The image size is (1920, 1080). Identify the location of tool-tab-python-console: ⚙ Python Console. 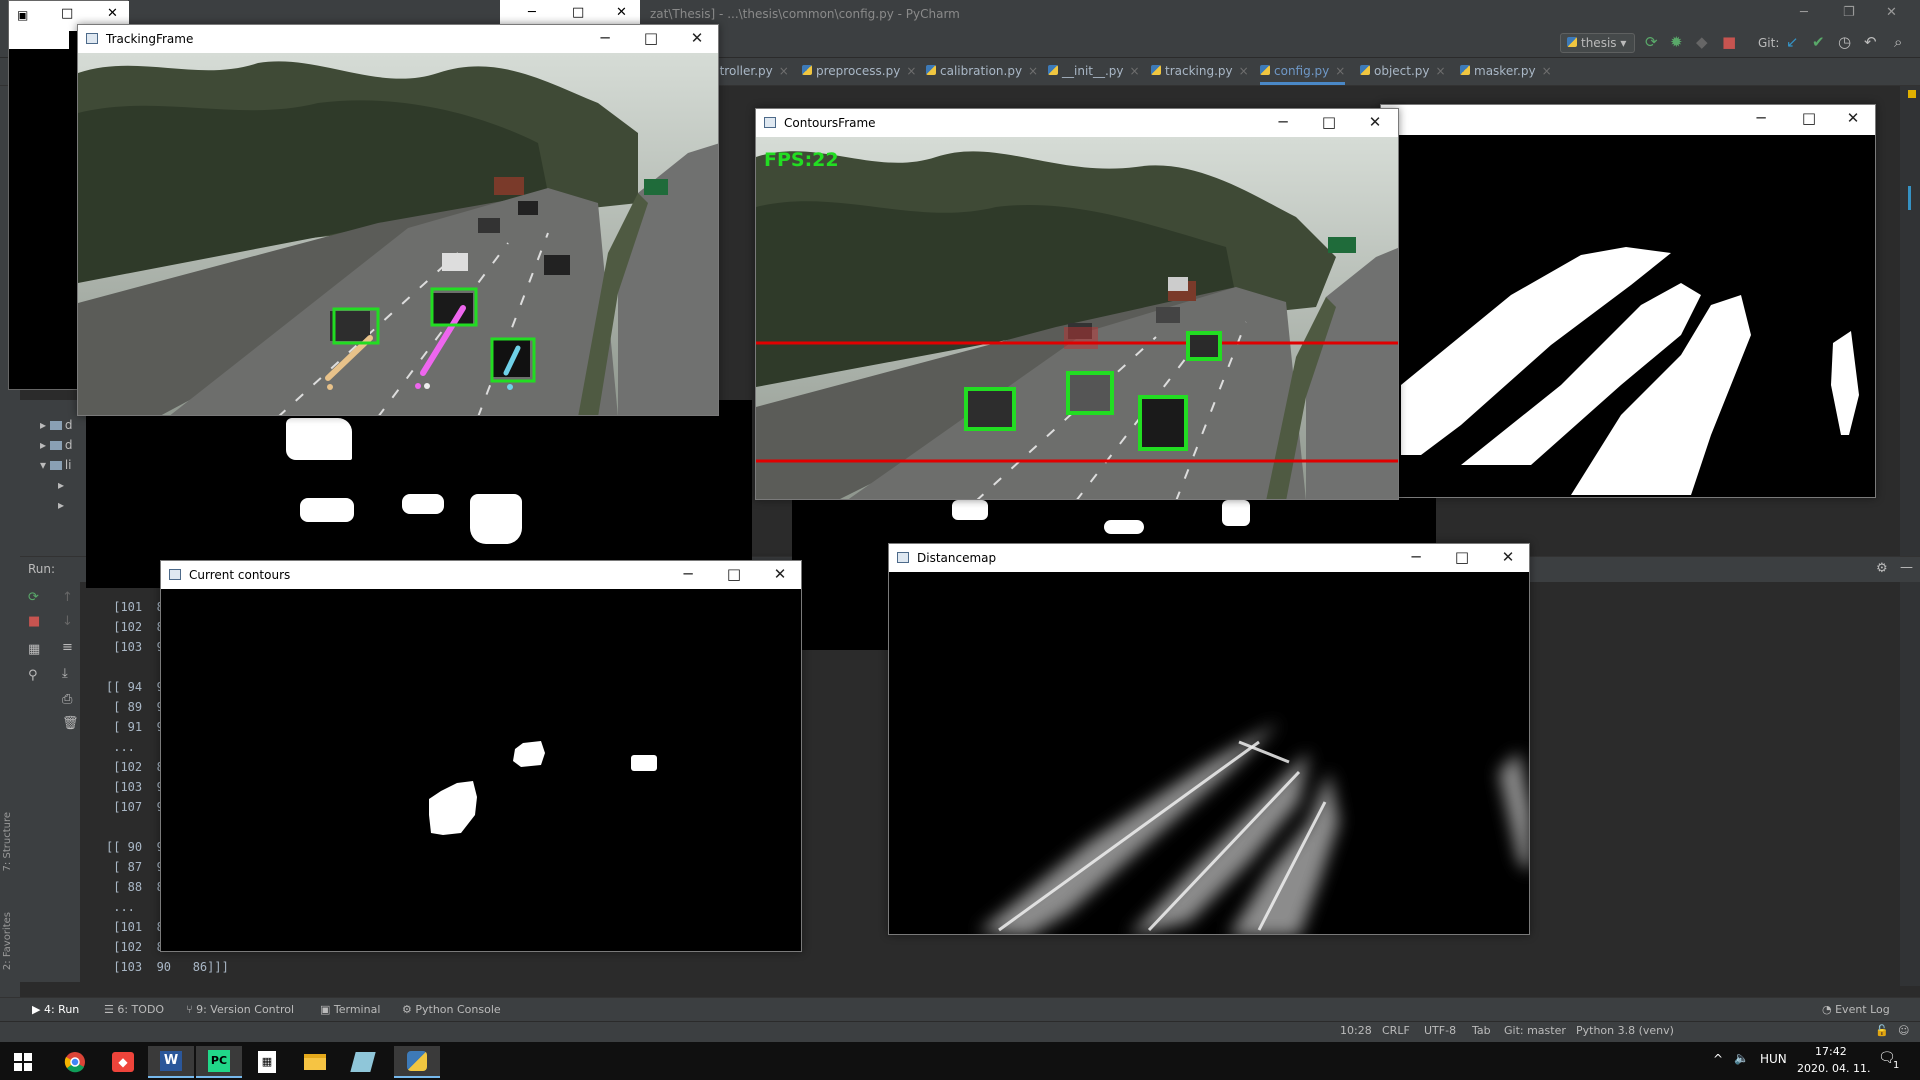
(451, 1009).